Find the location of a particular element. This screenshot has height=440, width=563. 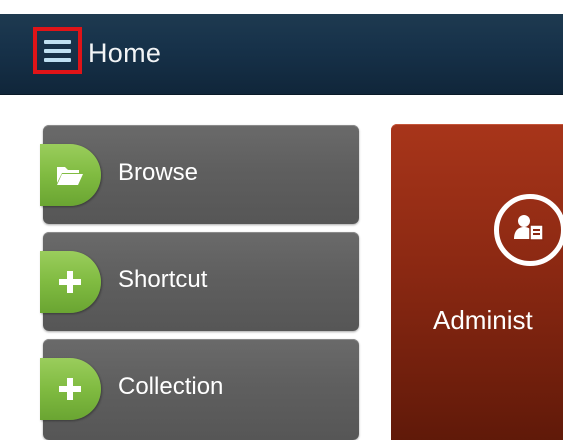

hamburger-menu-icon is located at coordinates (57, 50).